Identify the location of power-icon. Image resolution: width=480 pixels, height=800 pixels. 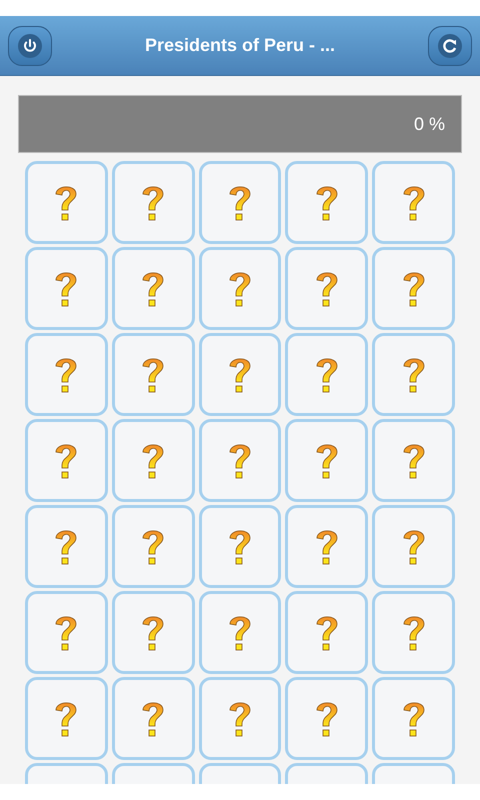
(30, 46).